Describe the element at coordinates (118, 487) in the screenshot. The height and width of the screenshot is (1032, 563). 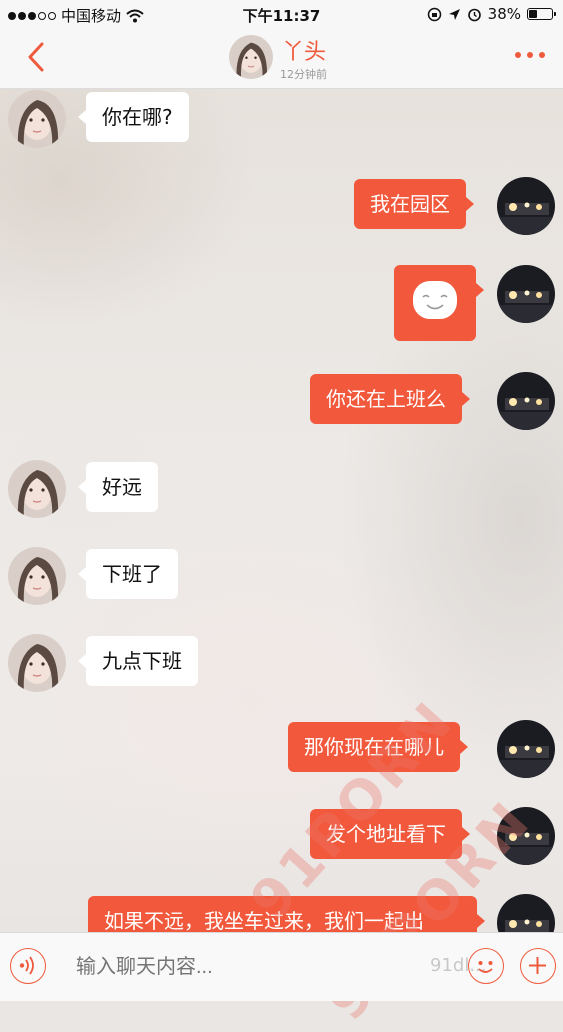
I see `message-bubble-incoming: 好远` at that location.